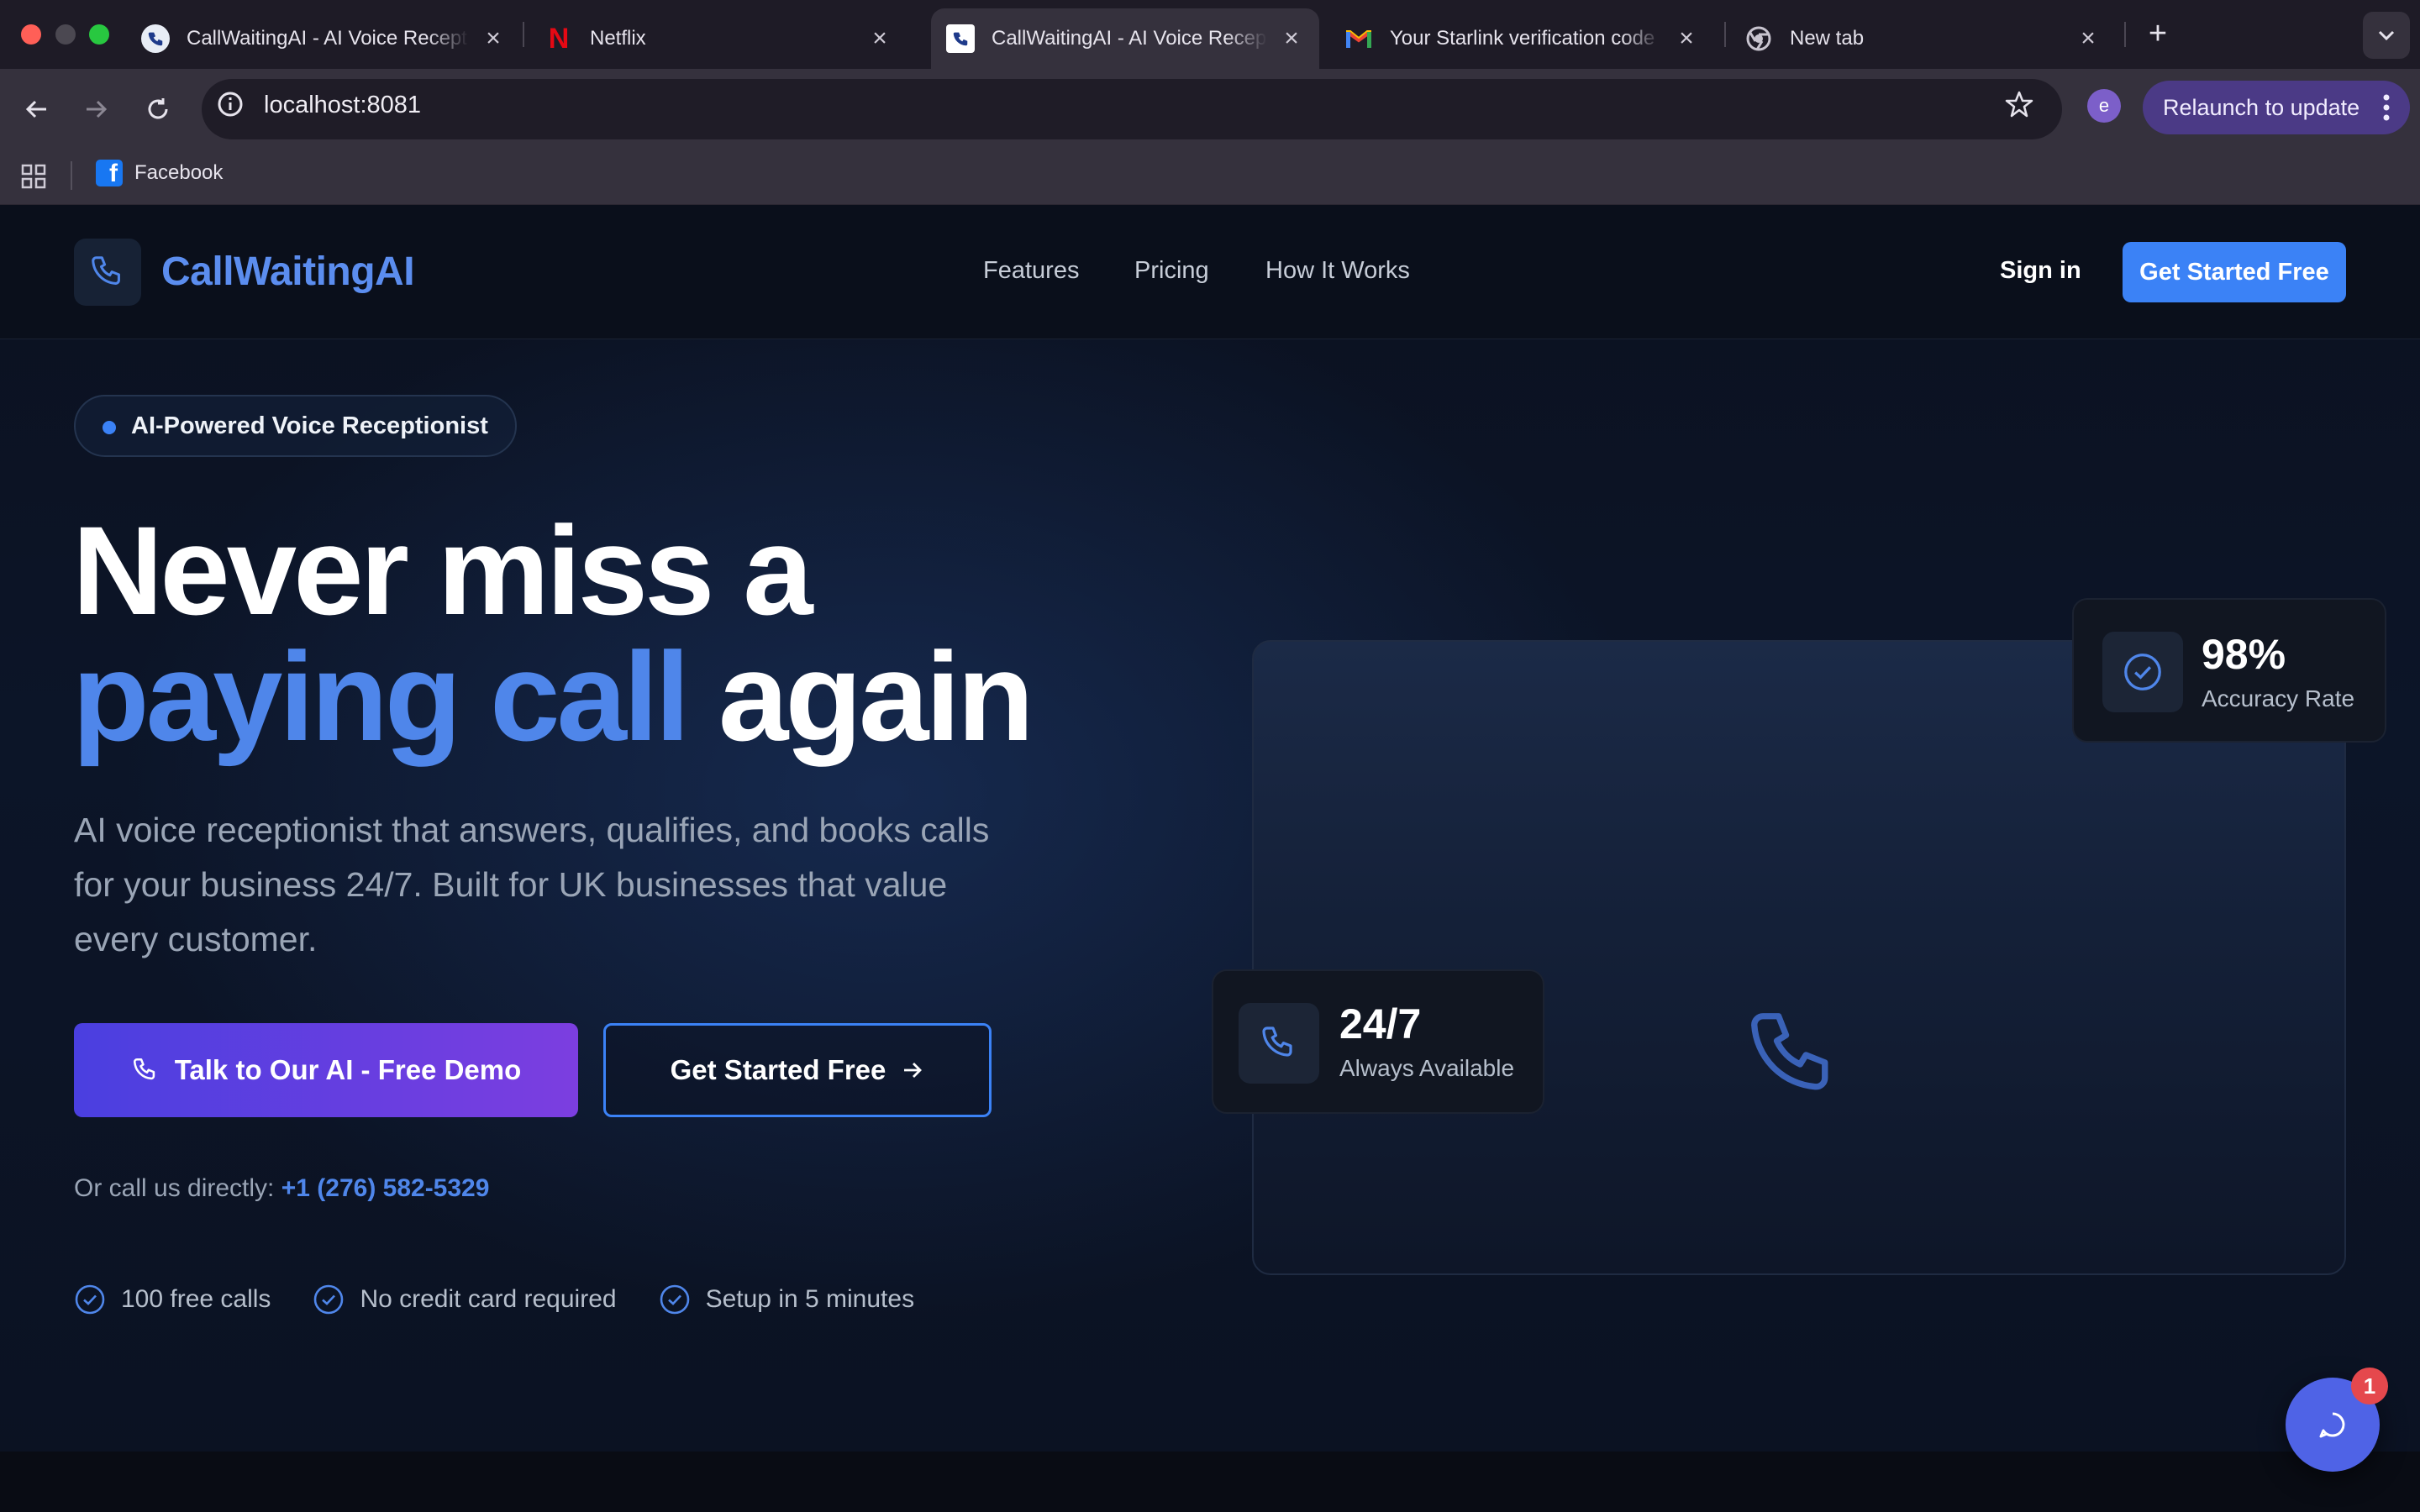  What do you see at coordinates (1922, 38) in the screenshot?
I see `browser-tab: New tab ×` at bounding box center [1922, 38].